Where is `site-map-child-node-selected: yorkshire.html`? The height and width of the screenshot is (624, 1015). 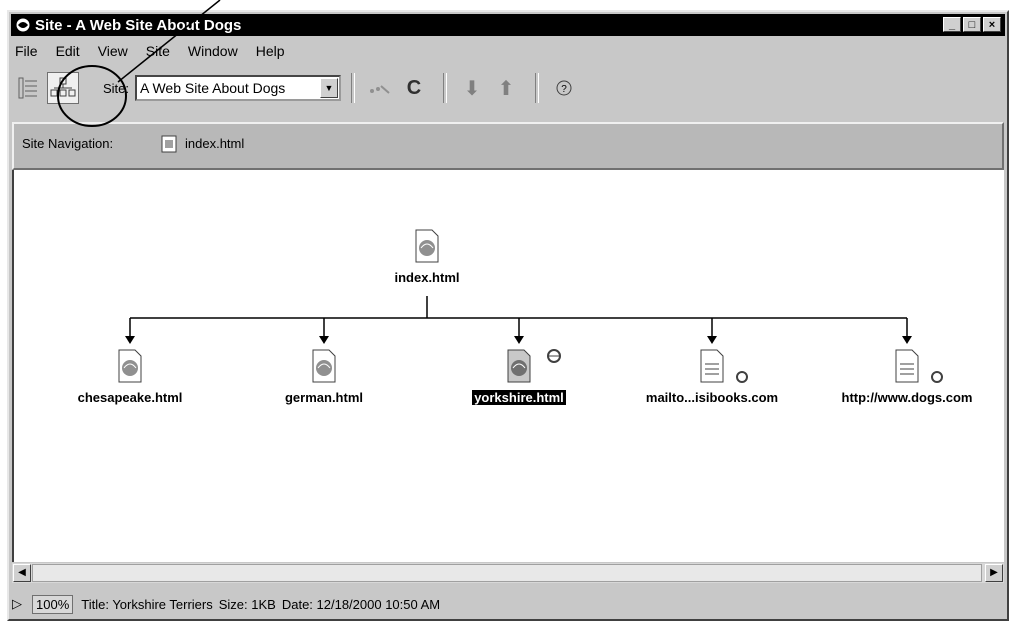
site-map-child-node-selected: yorkshire.html is located at coordinates (519, 377).